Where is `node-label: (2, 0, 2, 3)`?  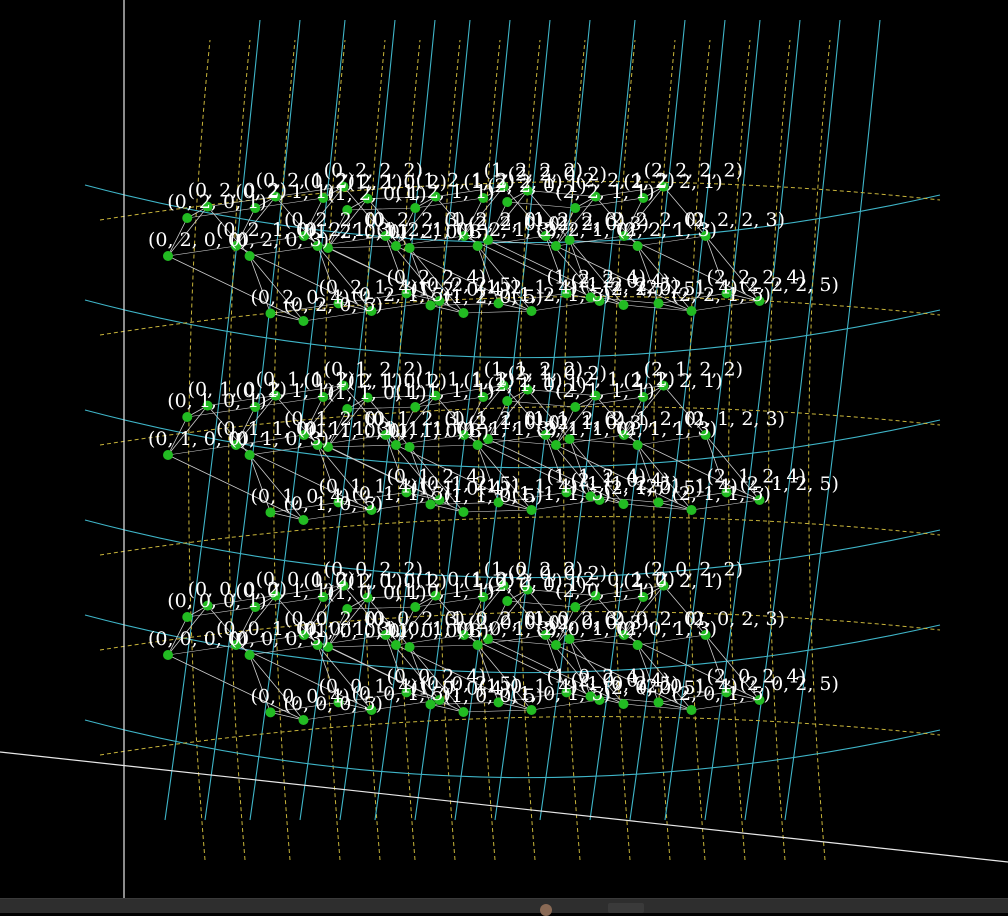 node-label: (2, 0, 2, 3) is located at coordinates (735, 619).